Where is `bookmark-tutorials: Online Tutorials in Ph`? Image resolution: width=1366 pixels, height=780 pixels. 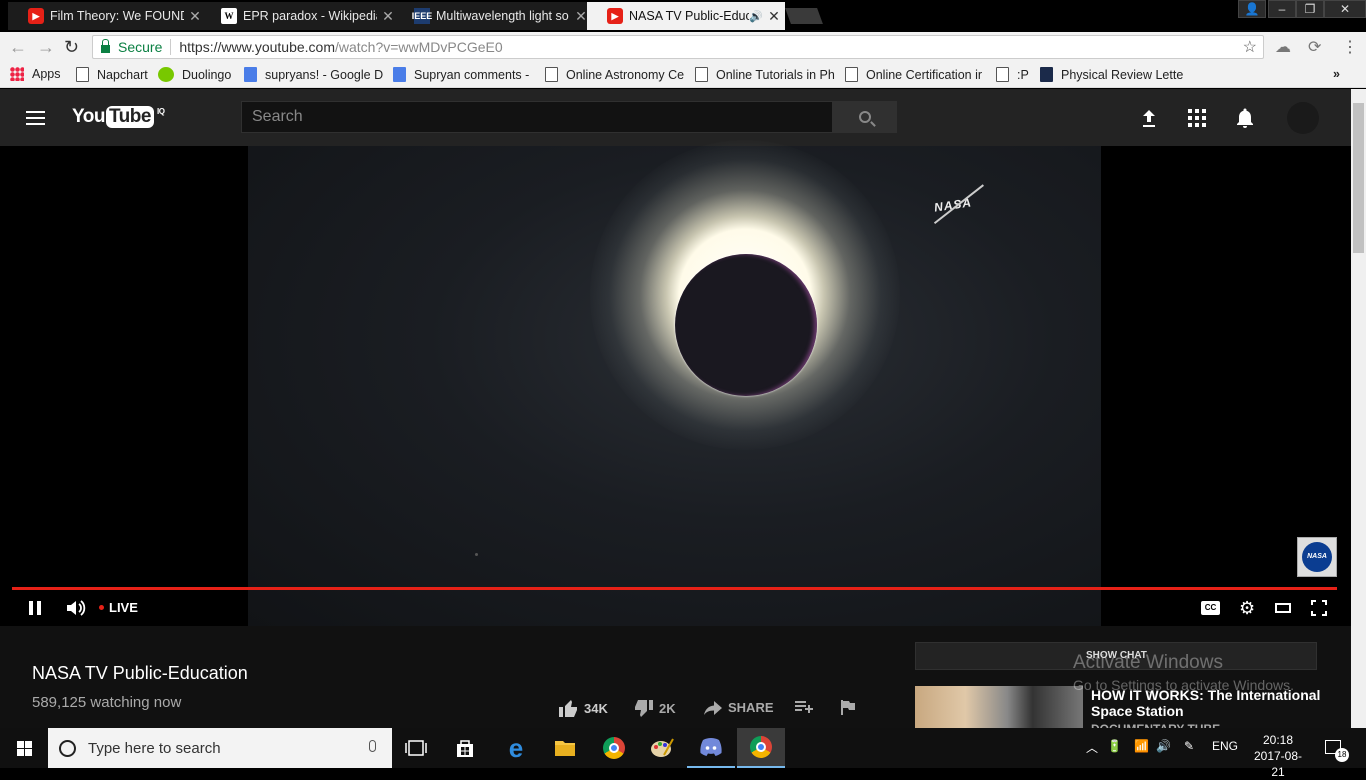 bookmark-tutorials: Online Tutorials in Ph is located at coordinates (765, 74).